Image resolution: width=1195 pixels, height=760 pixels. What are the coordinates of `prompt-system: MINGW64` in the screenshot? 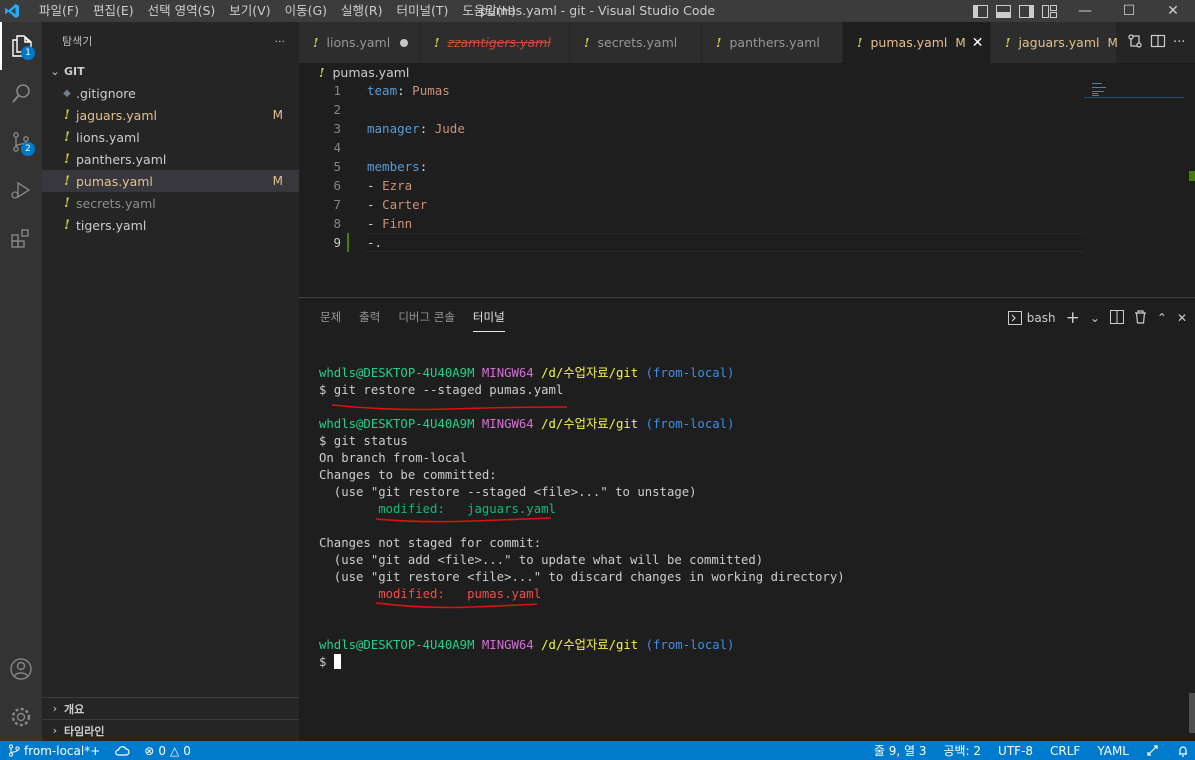 It's located at (507, 645).